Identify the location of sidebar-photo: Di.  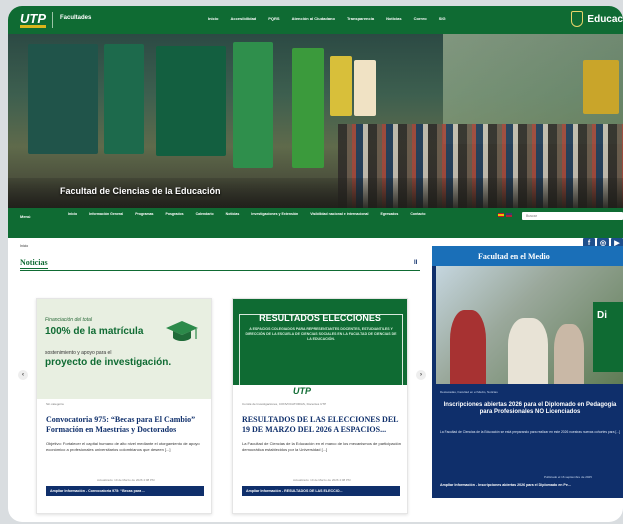
(529, 325).